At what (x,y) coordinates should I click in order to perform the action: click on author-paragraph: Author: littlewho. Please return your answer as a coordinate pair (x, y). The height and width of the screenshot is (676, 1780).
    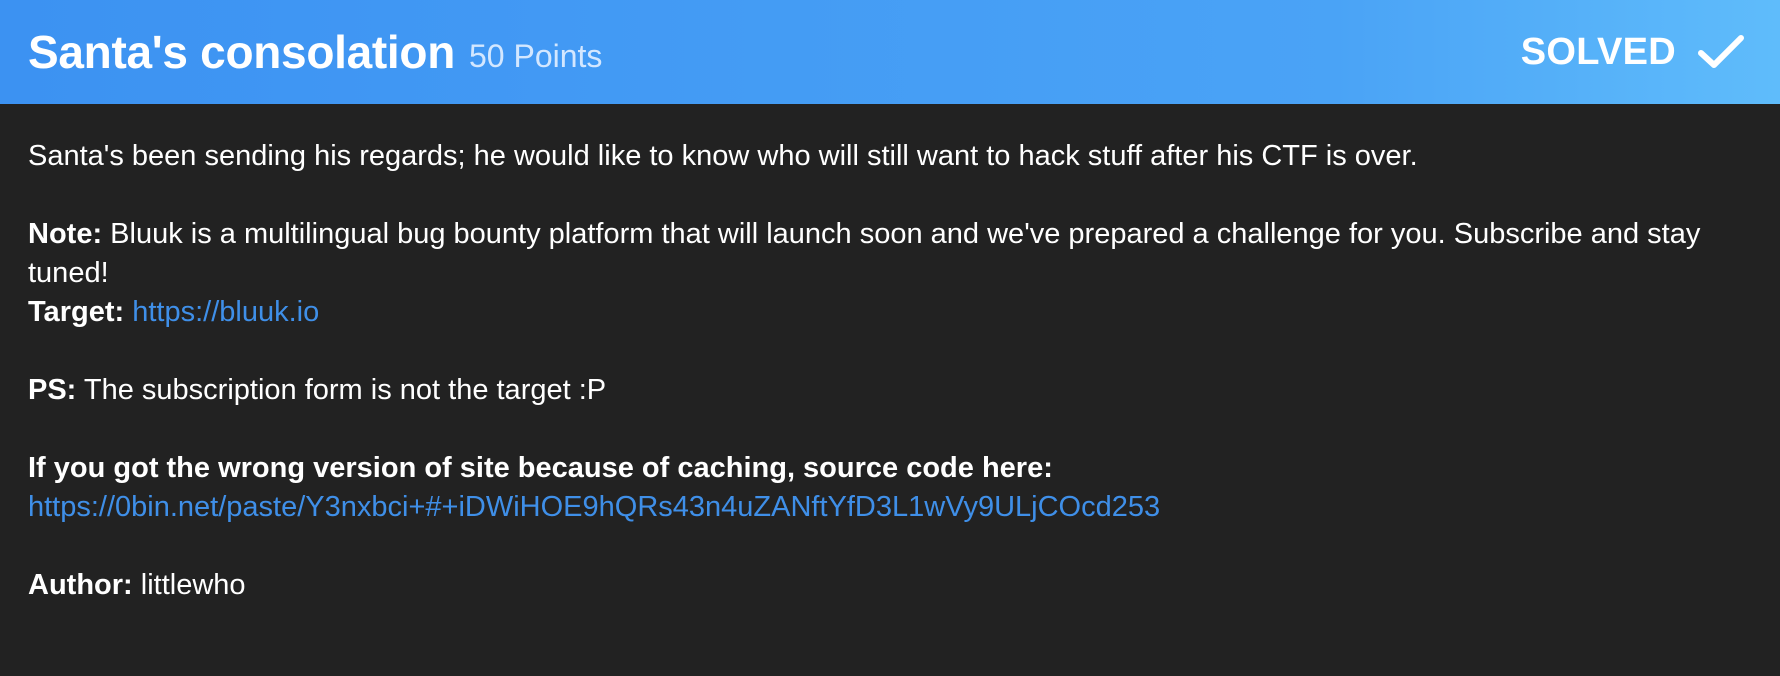
    Looking at the image, I should click on (888, 585).